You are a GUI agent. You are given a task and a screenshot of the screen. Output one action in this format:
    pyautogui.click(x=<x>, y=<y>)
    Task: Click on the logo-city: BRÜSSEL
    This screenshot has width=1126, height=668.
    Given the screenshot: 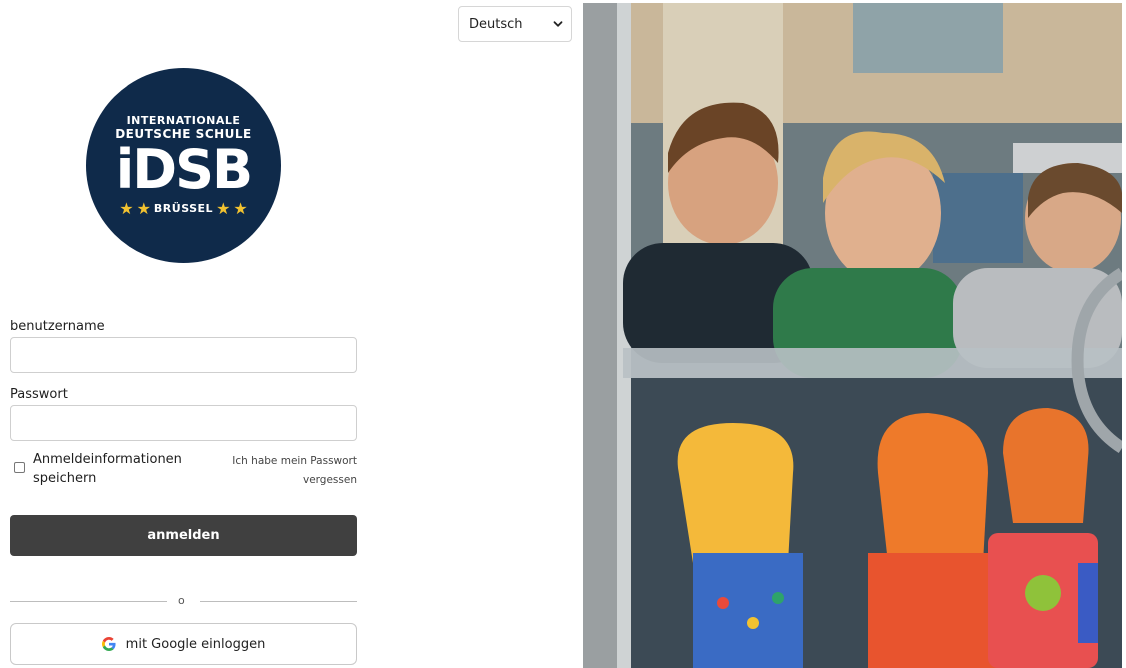 What is the action you would take?
    pyautogui.click(x=183, y=208)
    